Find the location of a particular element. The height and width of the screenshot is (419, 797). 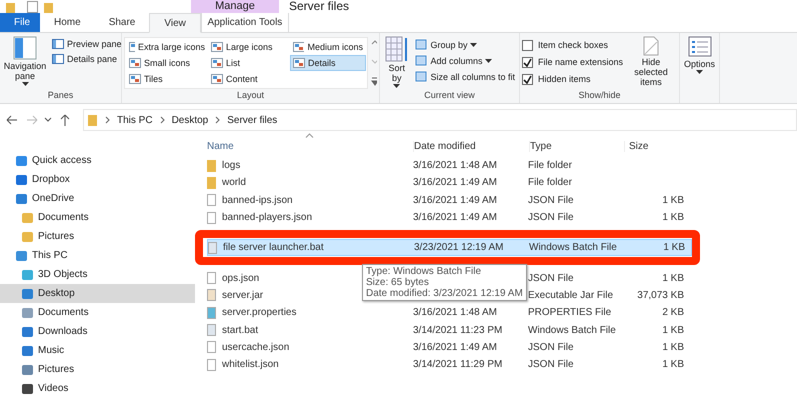

layout-option: Details is located at coordinates (328, 63).